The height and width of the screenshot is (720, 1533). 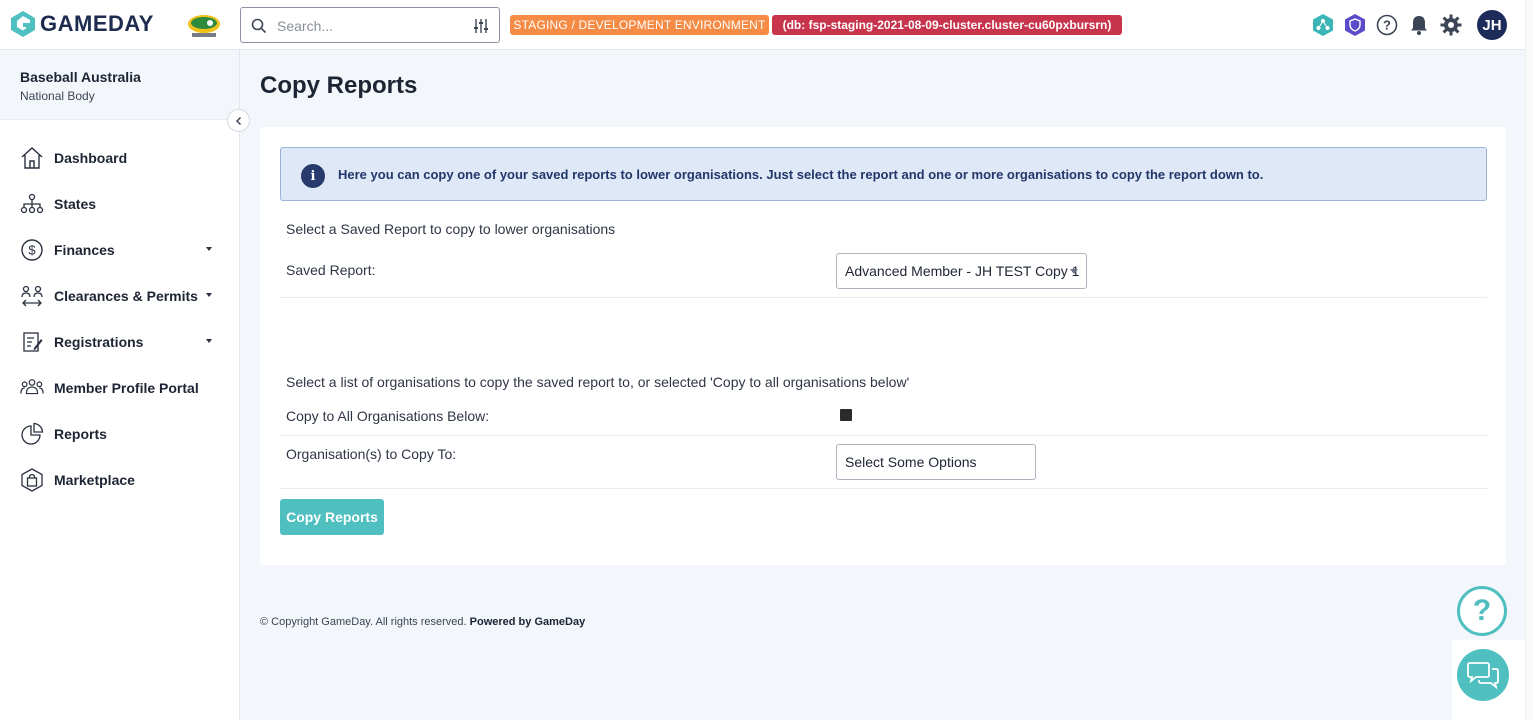 I want to click on gameday-logo: GAMEDAY, so click(x=82, y=24).